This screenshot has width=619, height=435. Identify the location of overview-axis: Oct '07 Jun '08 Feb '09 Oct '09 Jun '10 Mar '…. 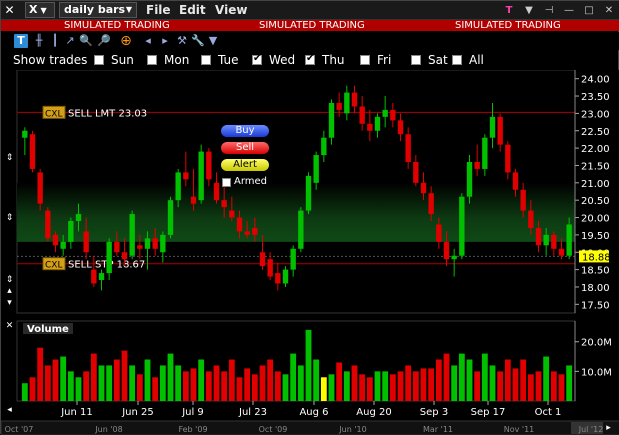
(310, 427).